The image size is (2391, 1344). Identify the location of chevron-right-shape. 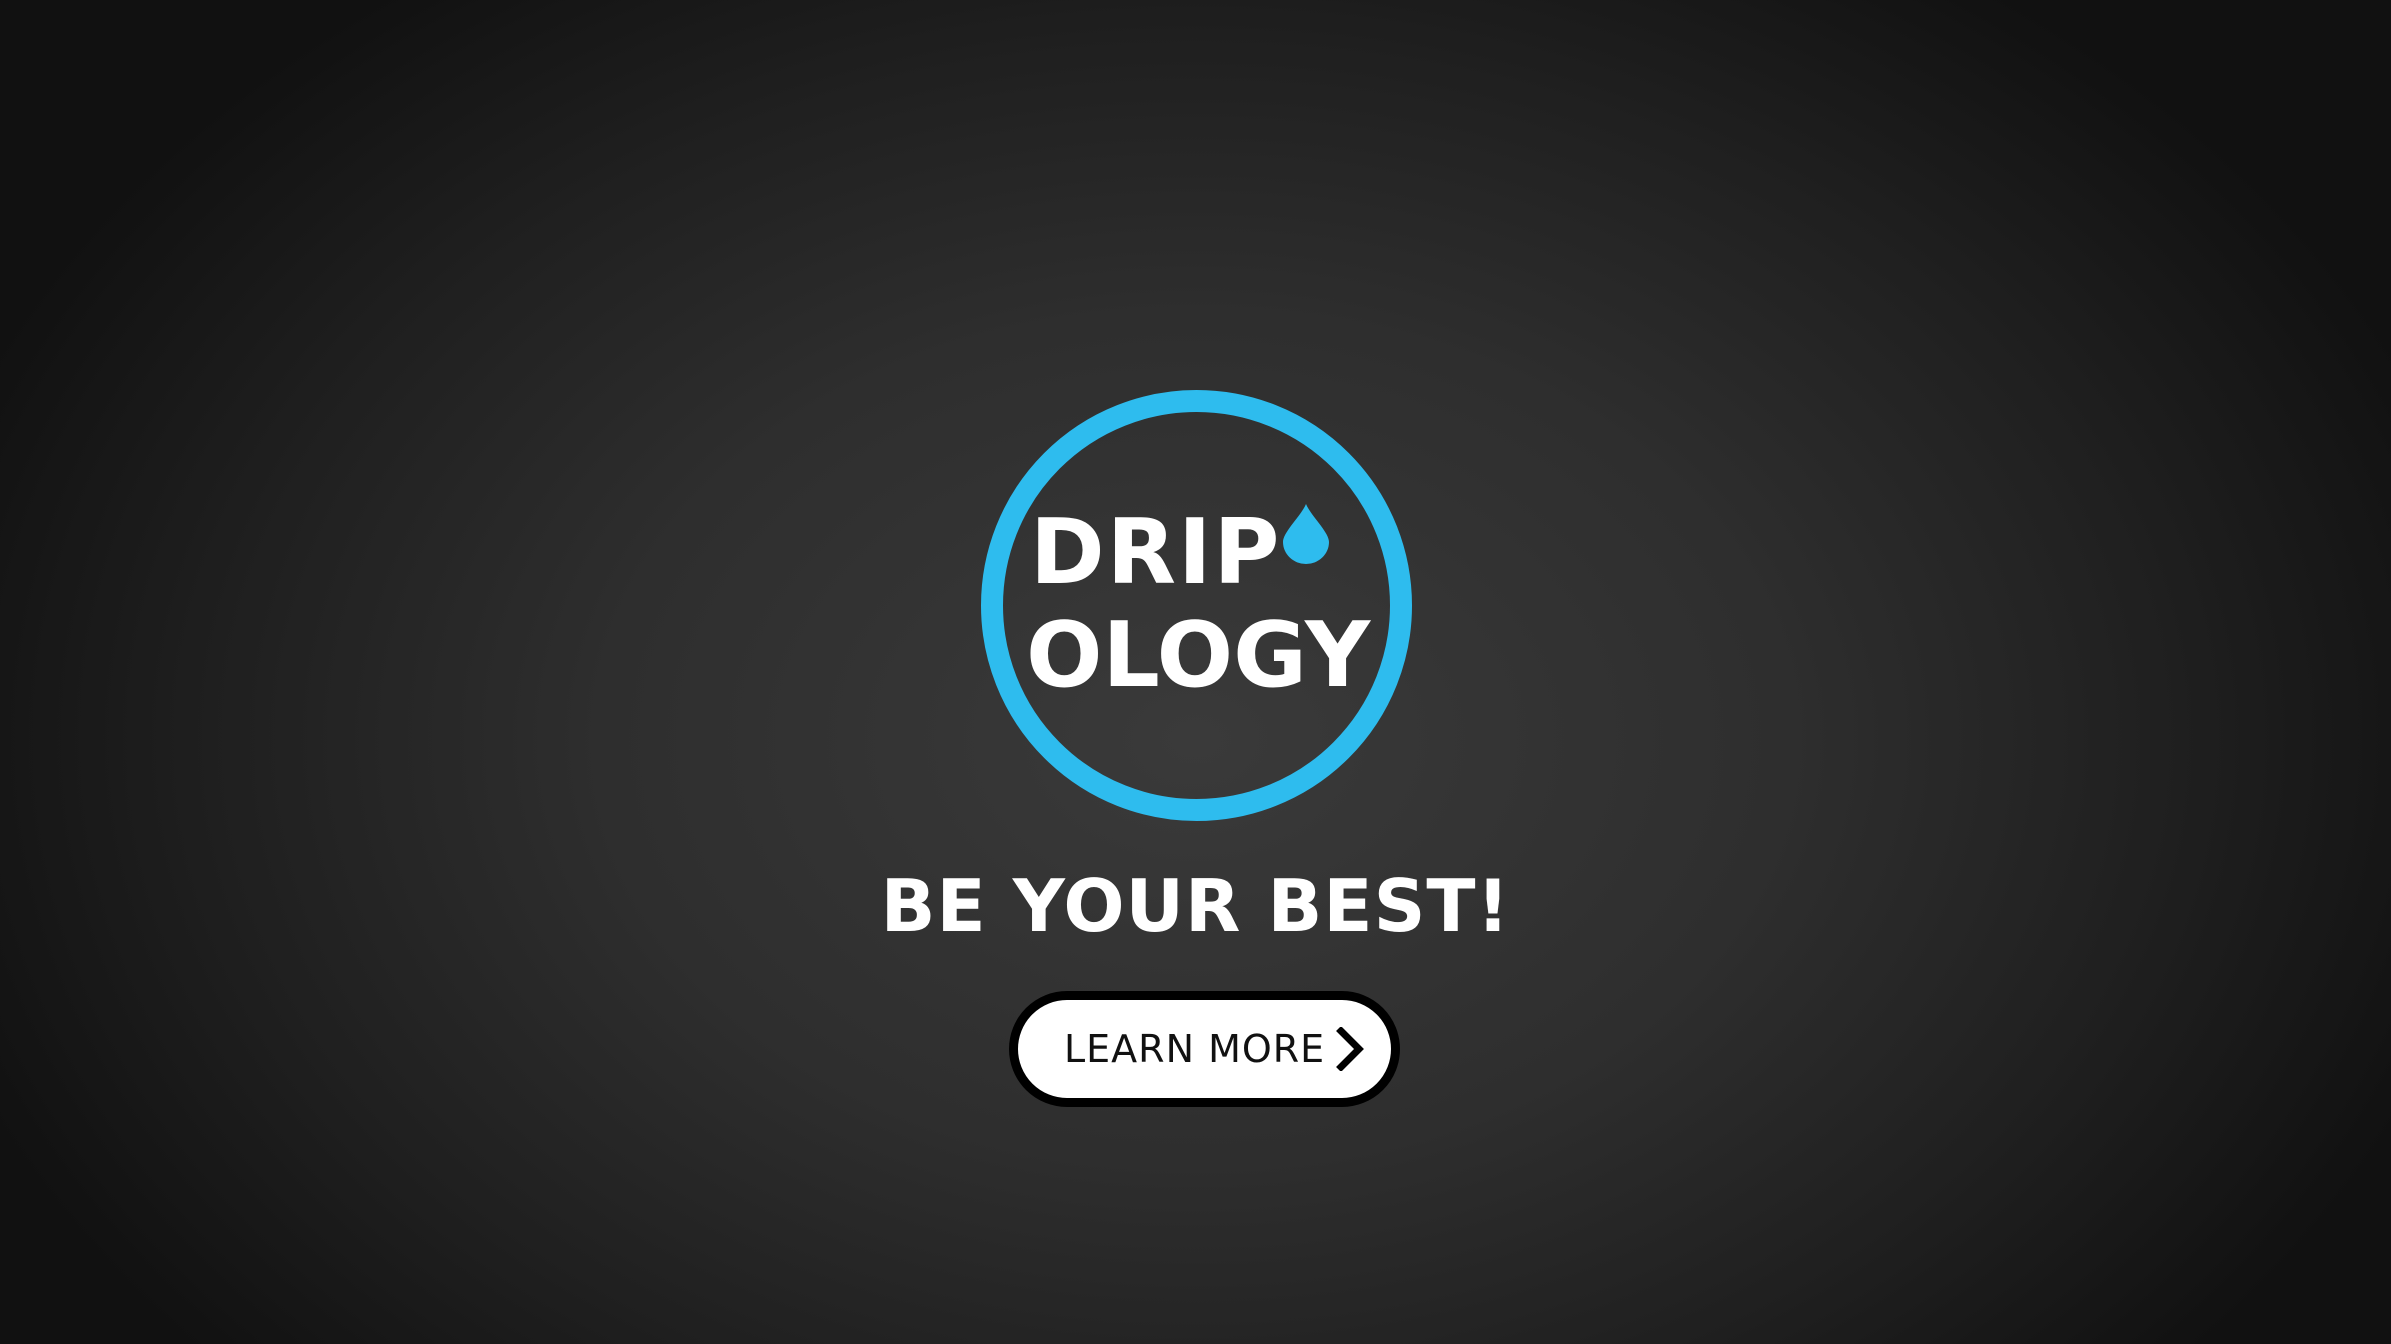
(1350, 1049).